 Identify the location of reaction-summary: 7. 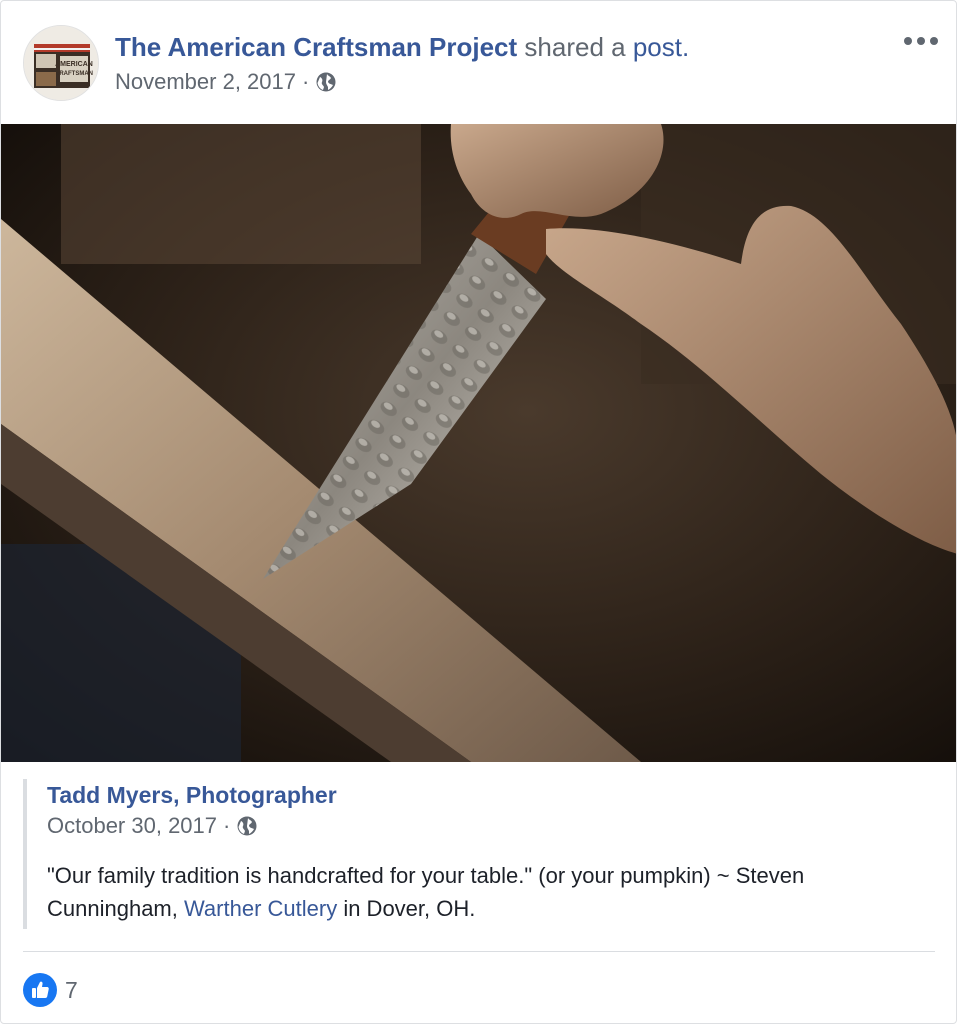
(50, 990).